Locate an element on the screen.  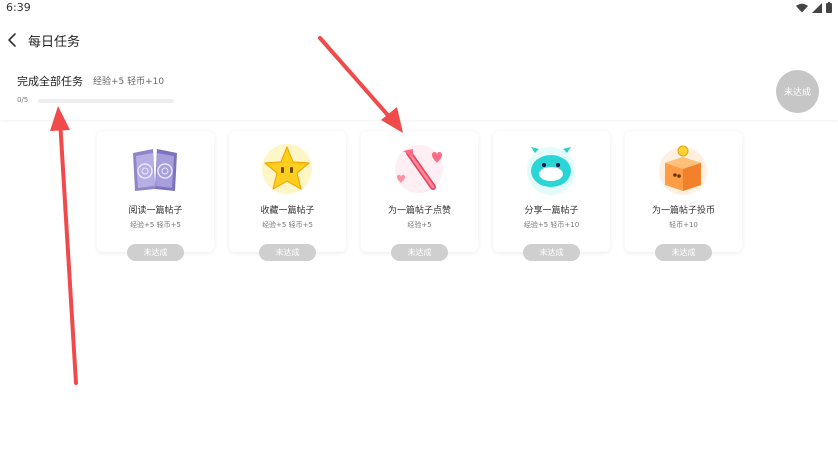
back-button is located at coordinates (13, 40).